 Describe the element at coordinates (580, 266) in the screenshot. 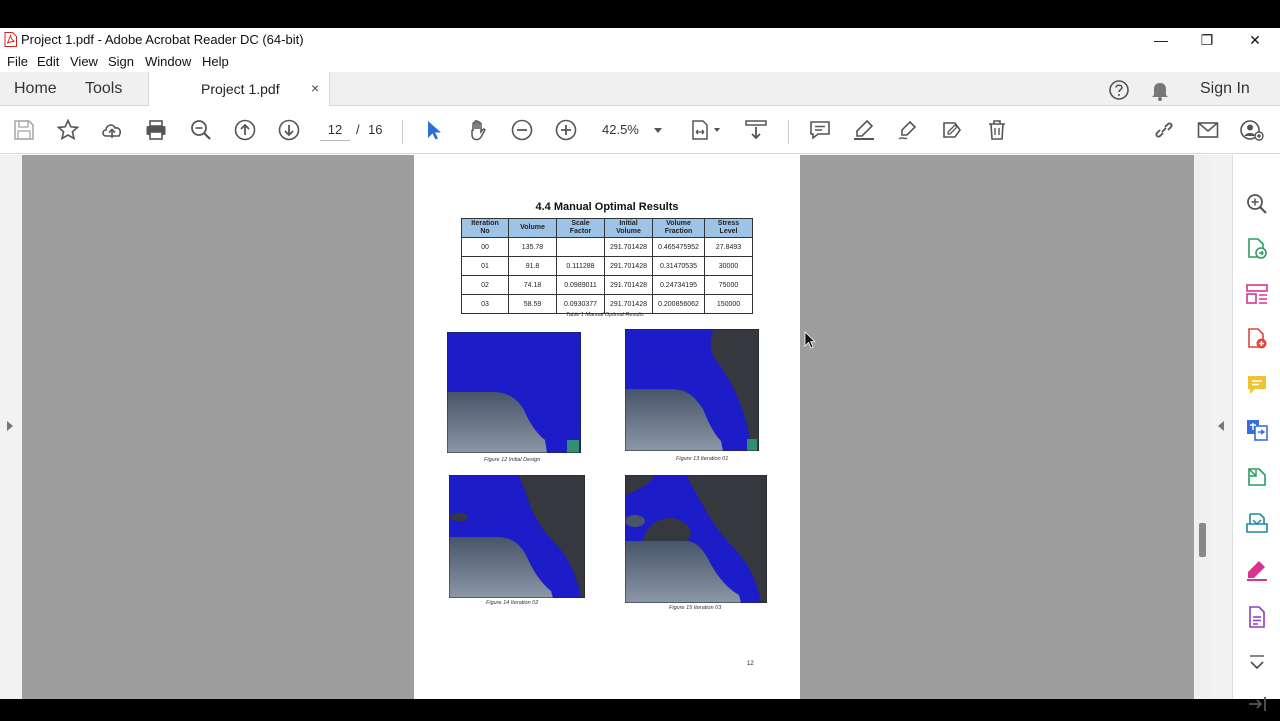

I see `table-cell: 0.111288` at that location.